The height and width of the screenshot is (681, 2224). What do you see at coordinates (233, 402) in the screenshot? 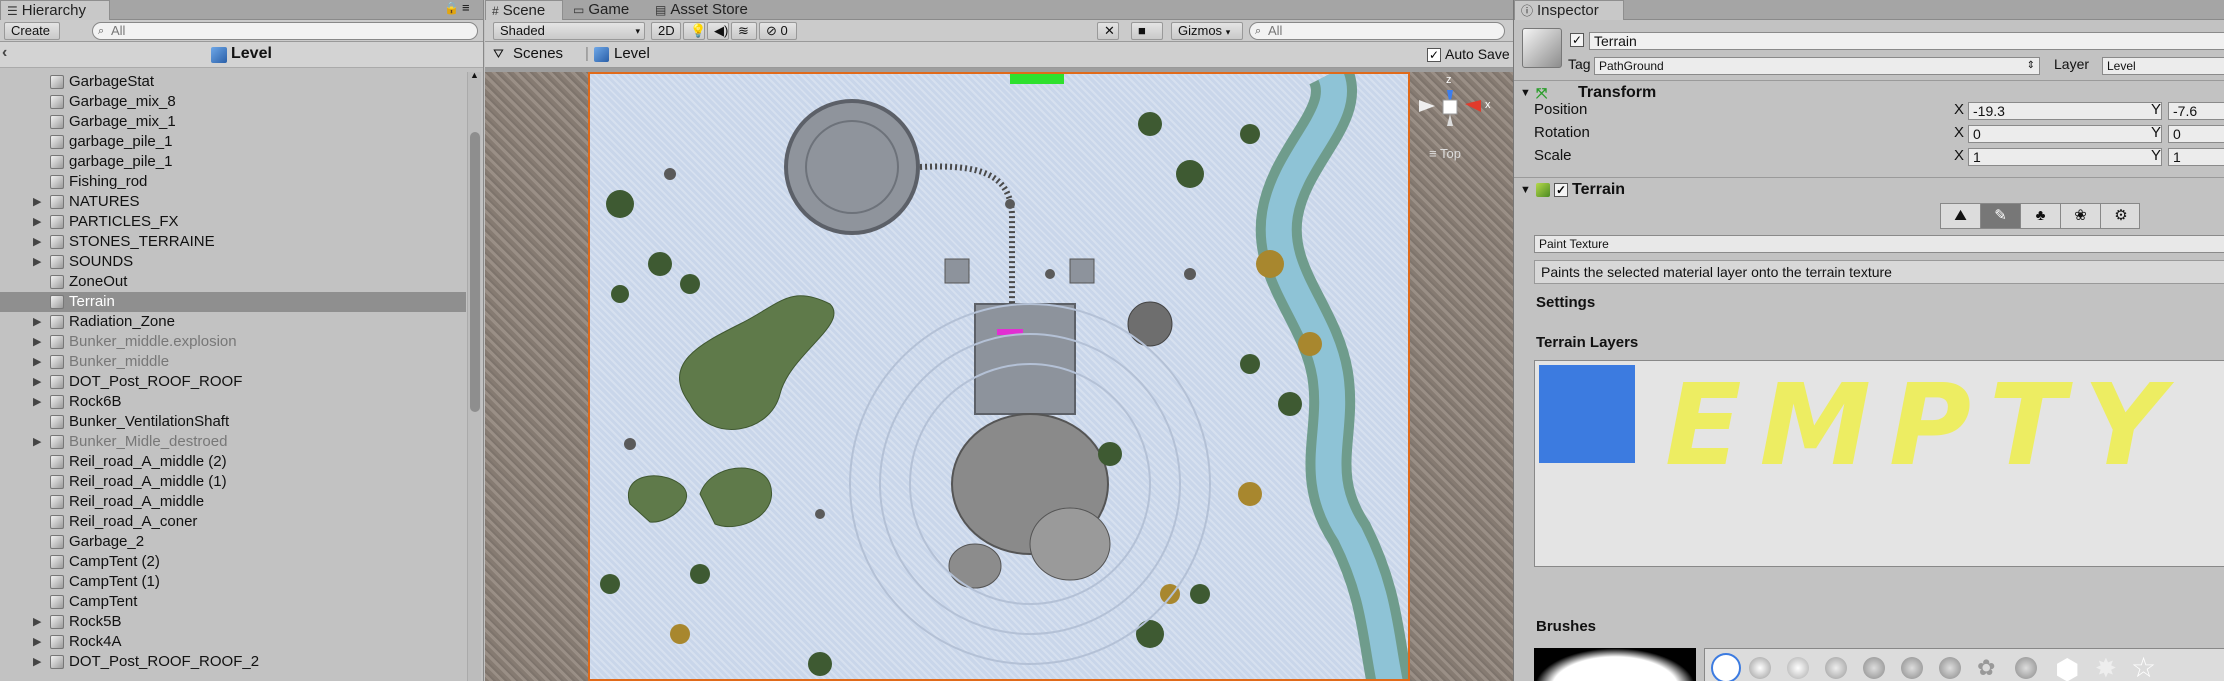
I see `hierarchy-item: ▶ Rock6B` at bounding box center [233, 402].